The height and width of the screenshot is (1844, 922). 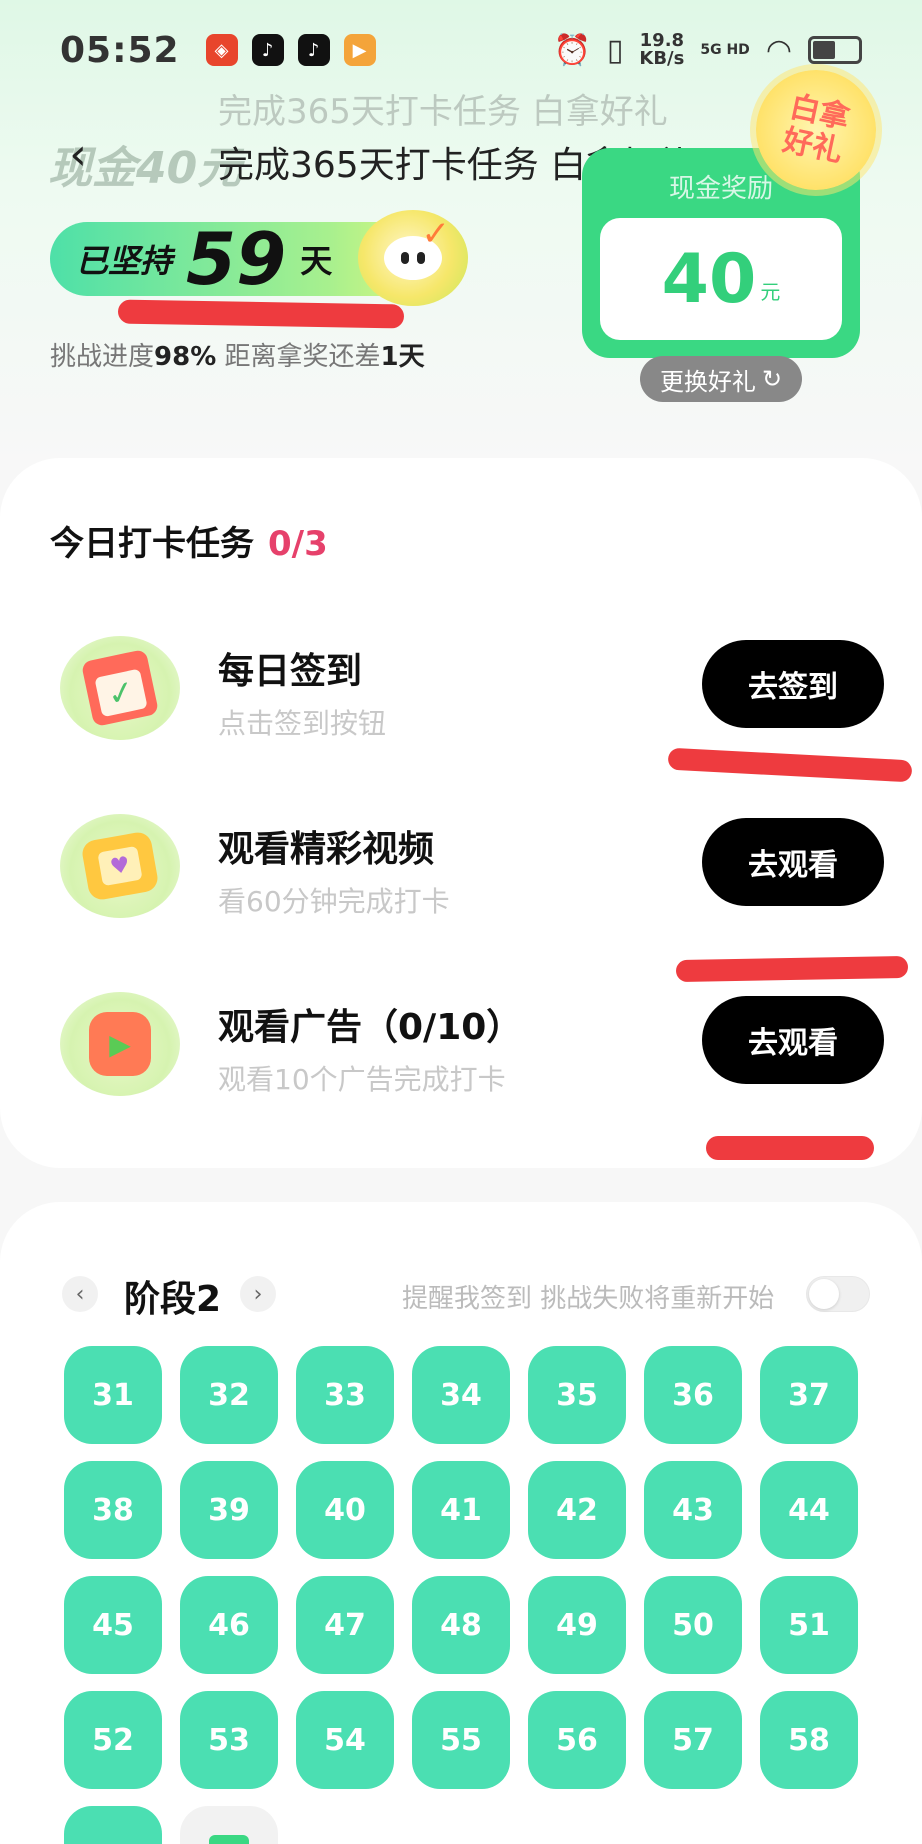 I want to click on mini-reward-icon: 40, so click(x=229, y=1839).